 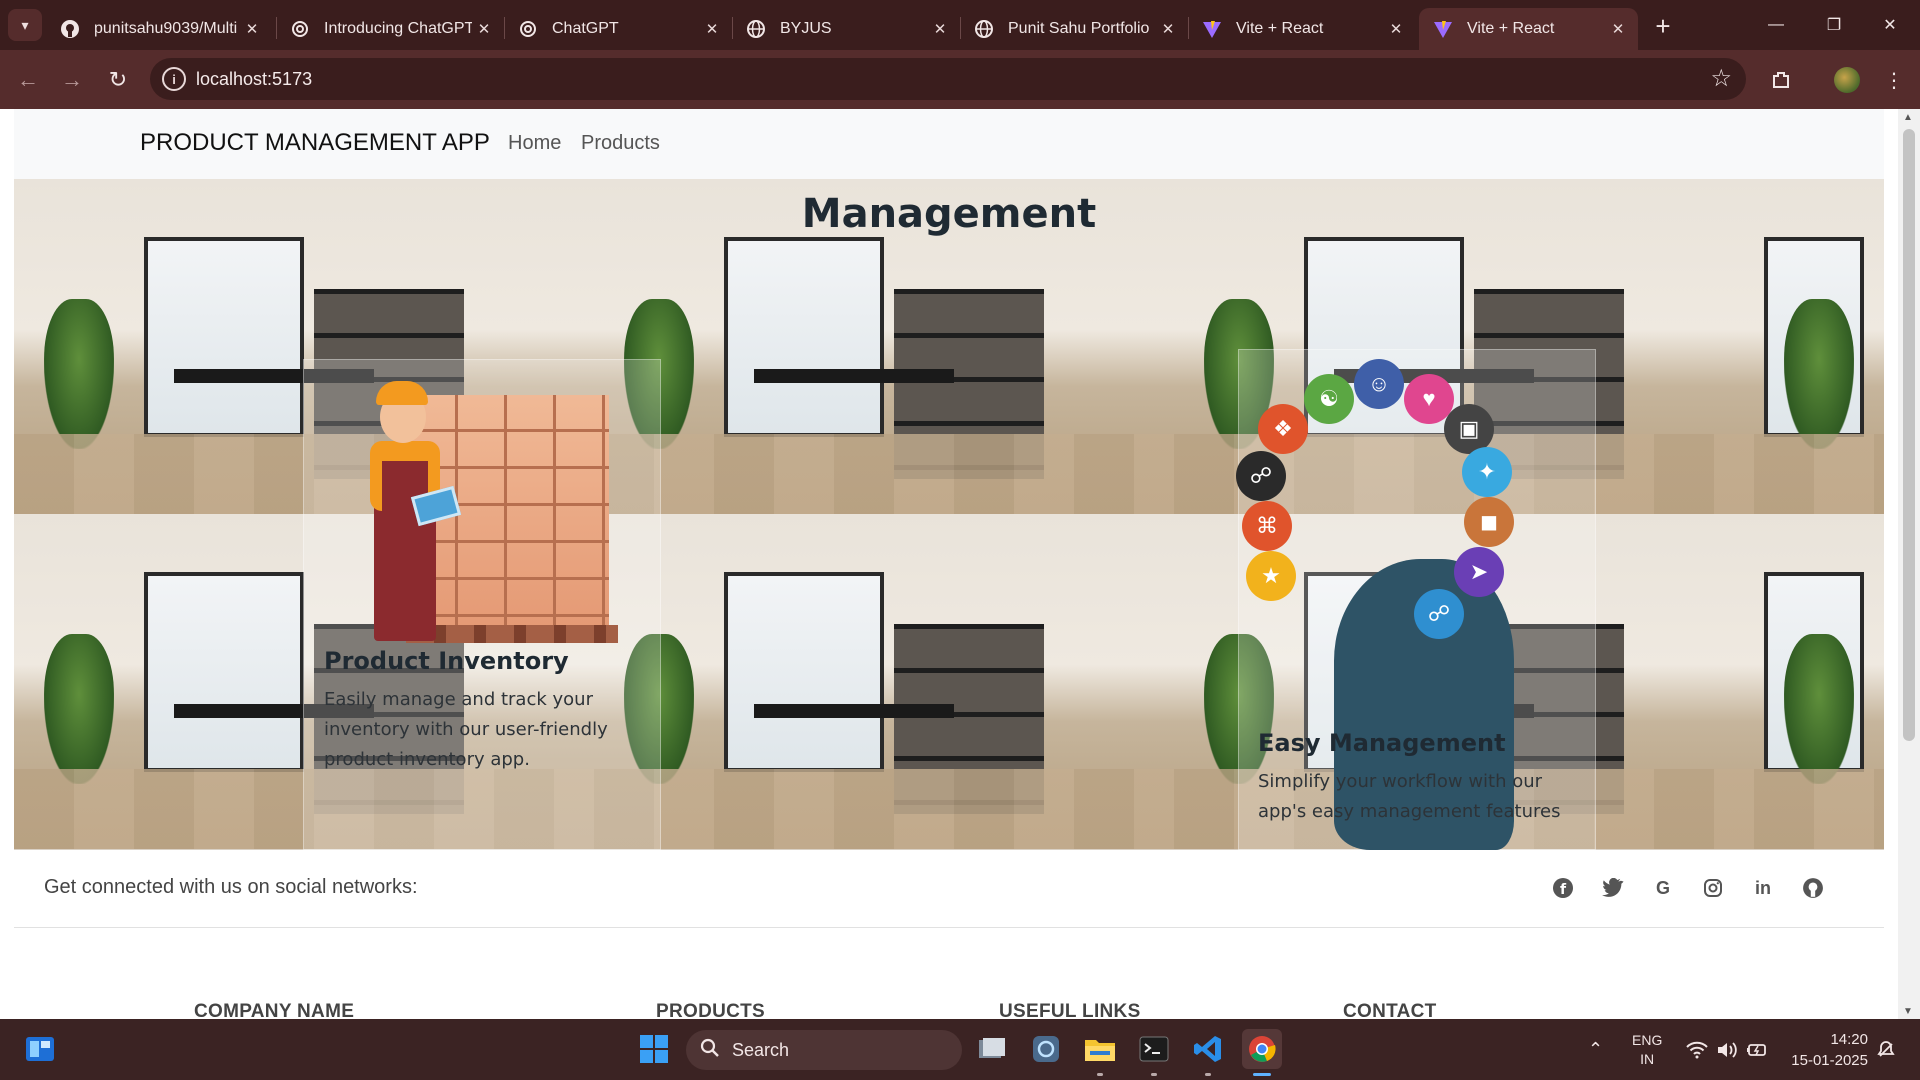 I want to click on arrow-right-icon: →, so click(x=72, y=79).